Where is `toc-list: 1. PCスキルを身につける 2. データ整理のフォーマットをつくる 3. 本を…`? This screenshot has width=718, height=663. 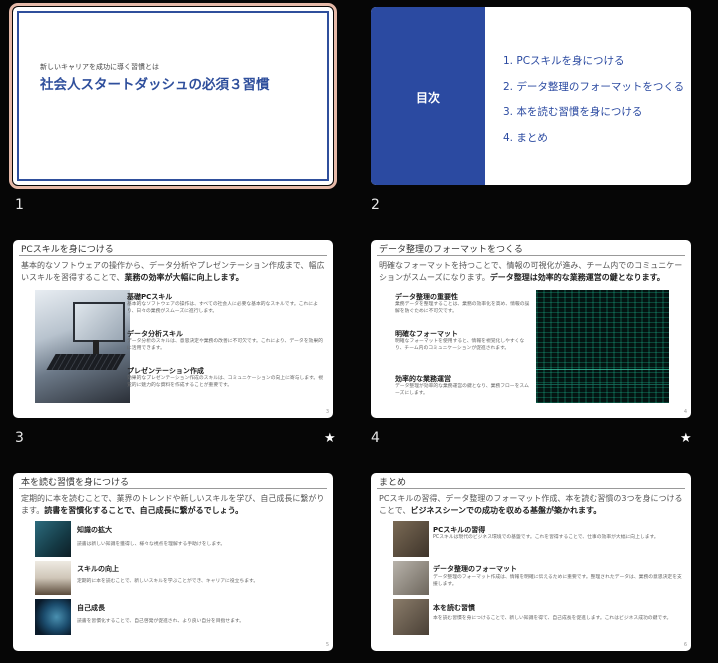
toc-list: 1. PCスキルを身につける 2. データ整理のフォーマットをつくる 3. 本を… is located at coordinates (593, 104).